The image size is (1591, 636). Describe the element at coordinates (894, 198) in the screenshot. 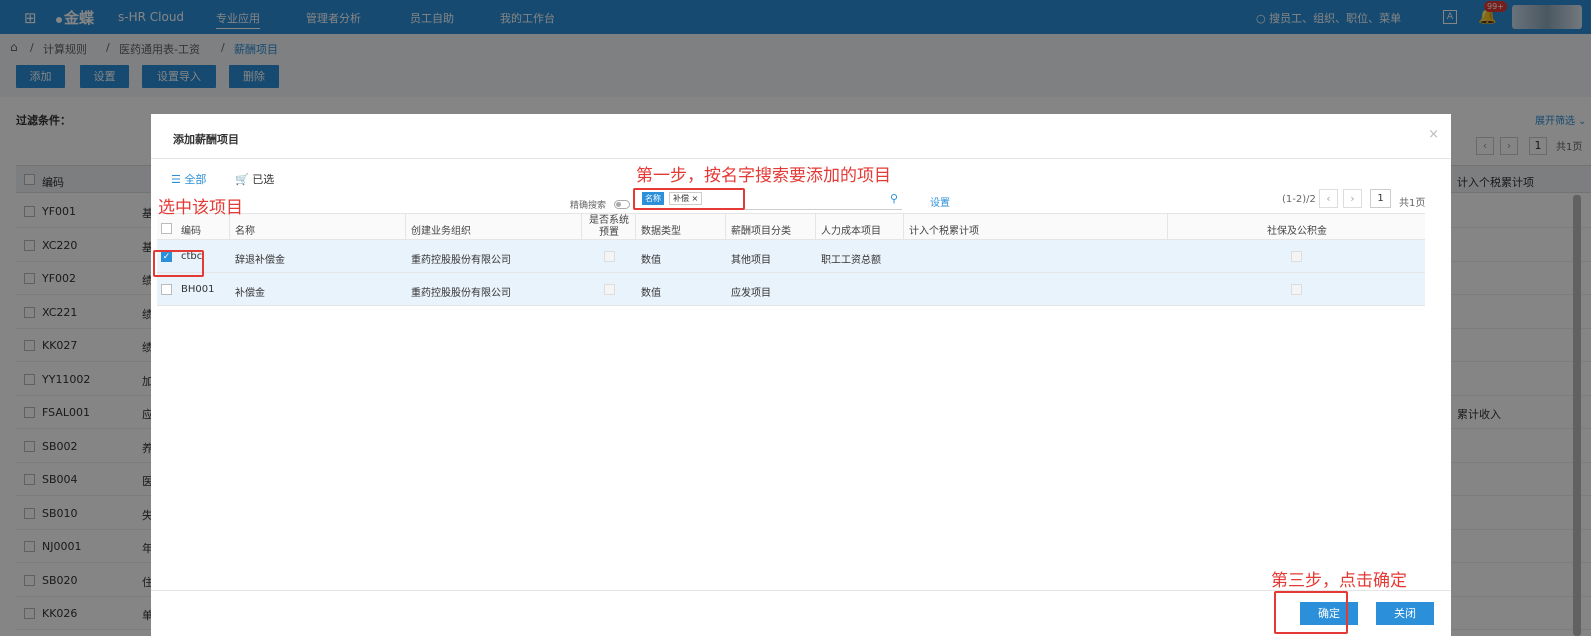

I see `search-icon: ⚲` at that location.